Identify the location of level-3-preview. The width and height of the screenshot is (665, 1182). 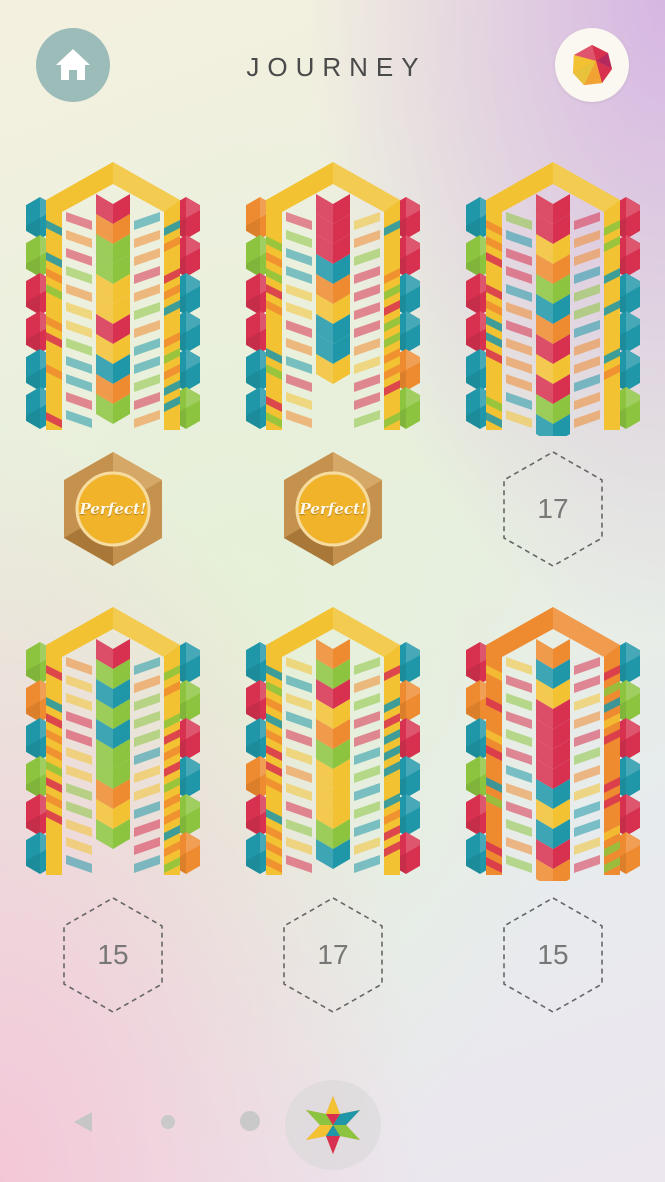
(553, 298).